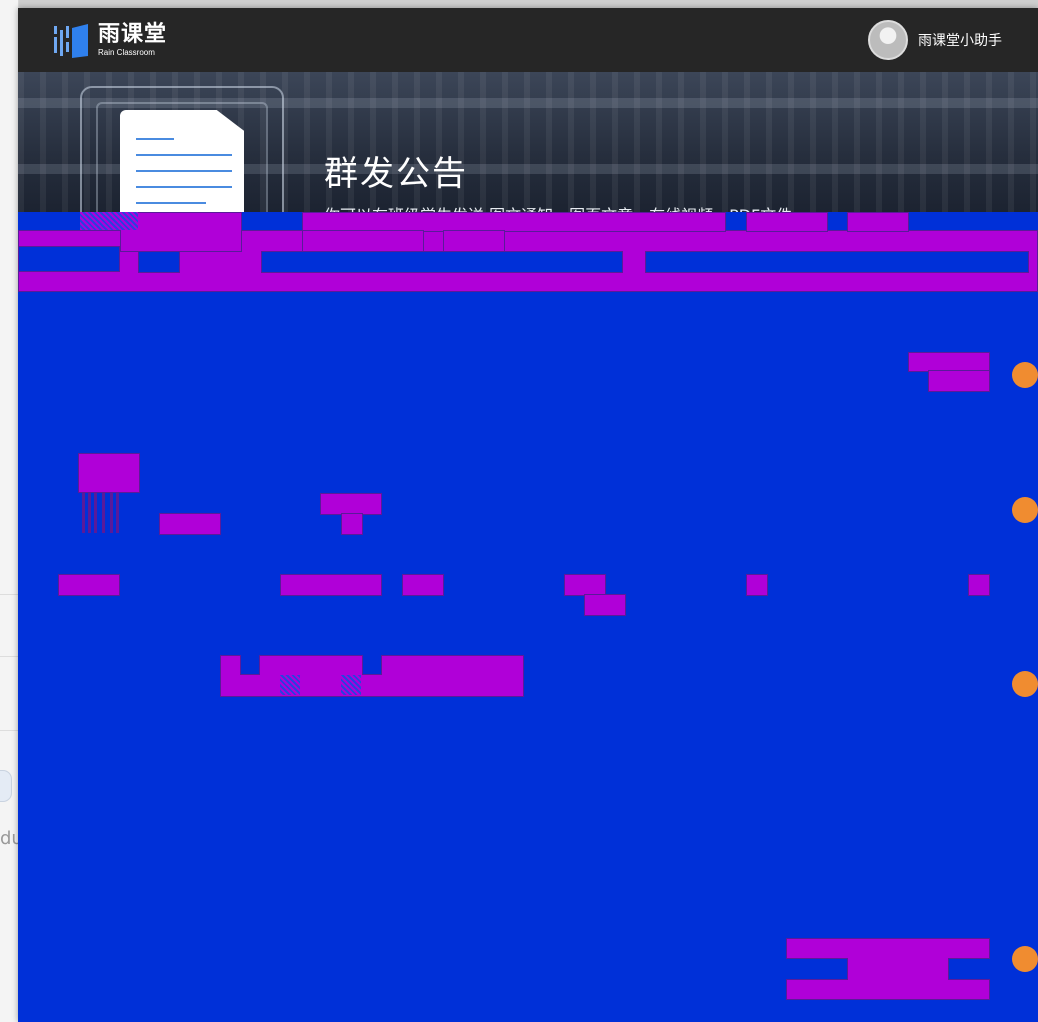 This screenshot has width=1038, height=1022. What do you see at coordinates (960, 41) in the screenshot?
I see `user-name: 雨课堂小助手` at bounding box center [960, 41].